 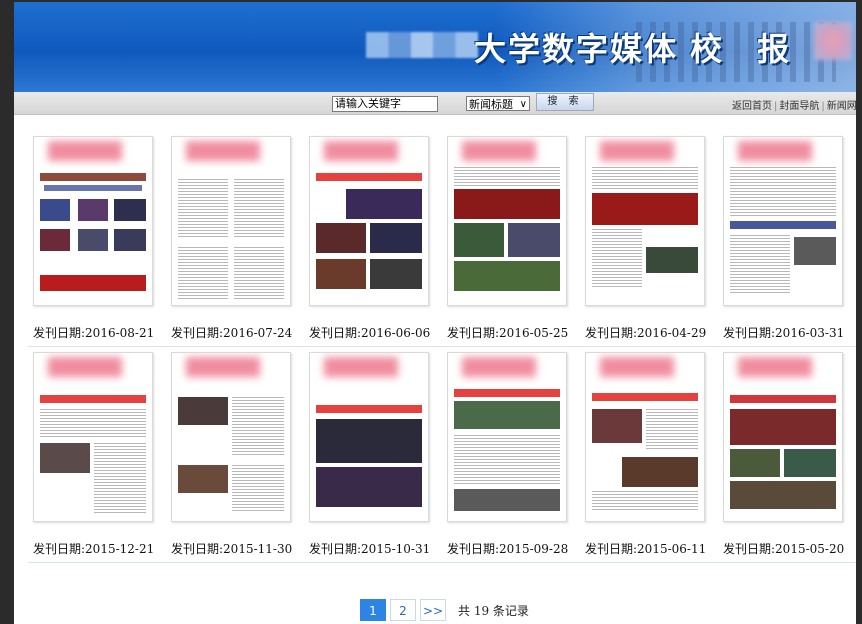 I want to click on site-title: 大学数字媒体校 报, so click(x=637, y=47).